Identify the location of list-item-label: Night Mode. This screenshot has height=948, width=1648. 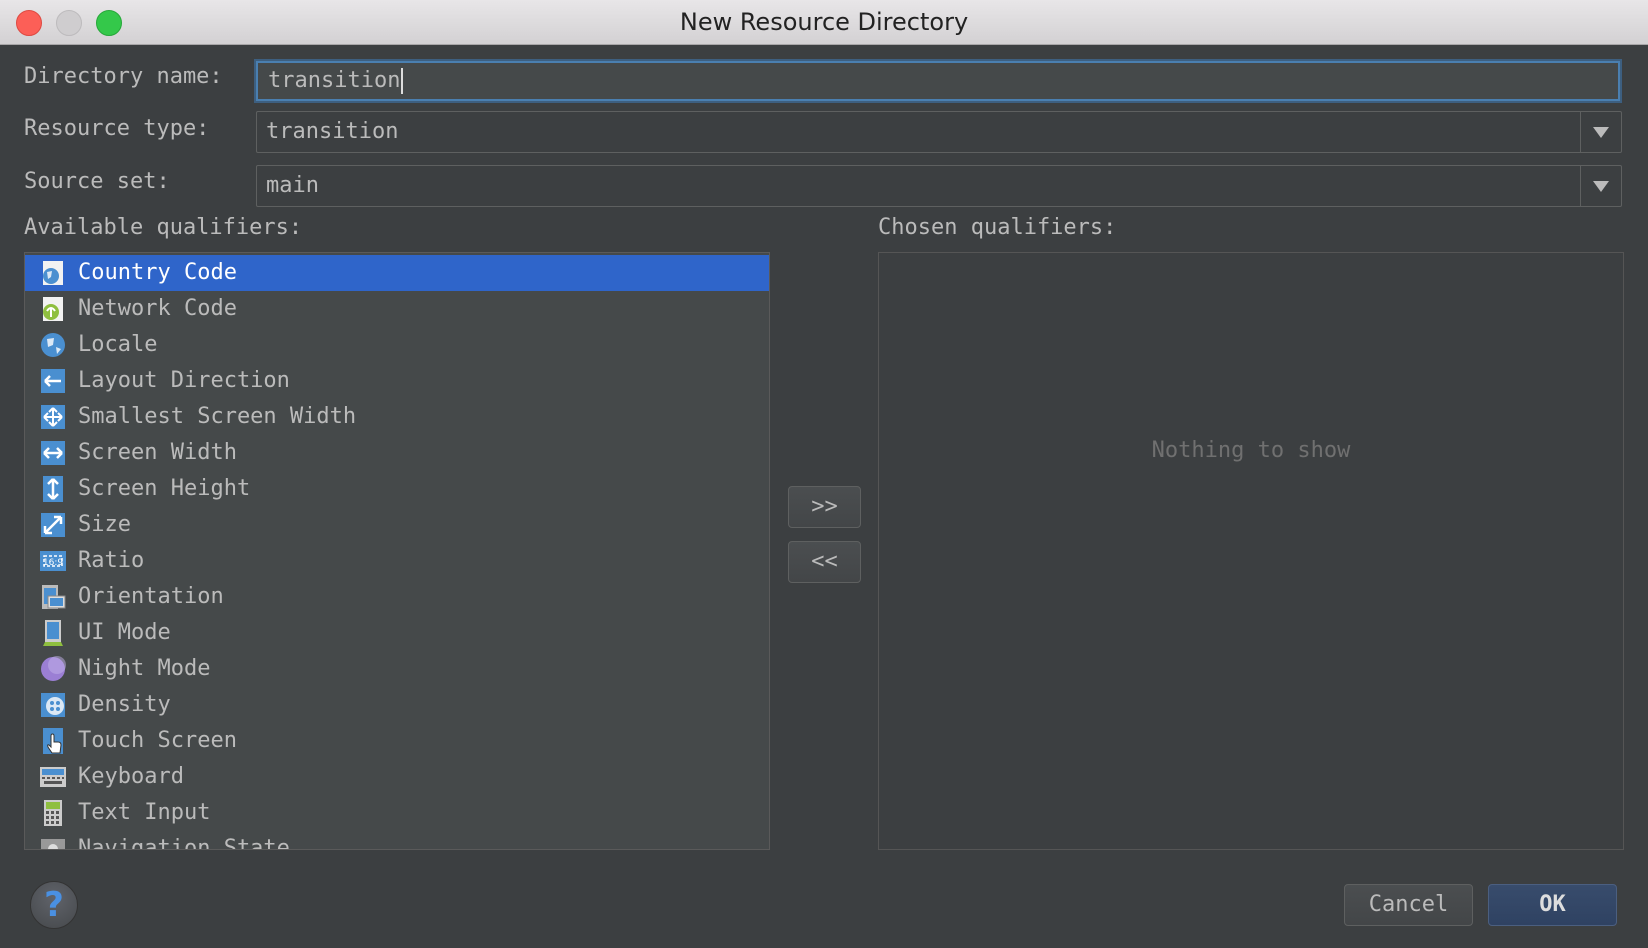
(144, 668).